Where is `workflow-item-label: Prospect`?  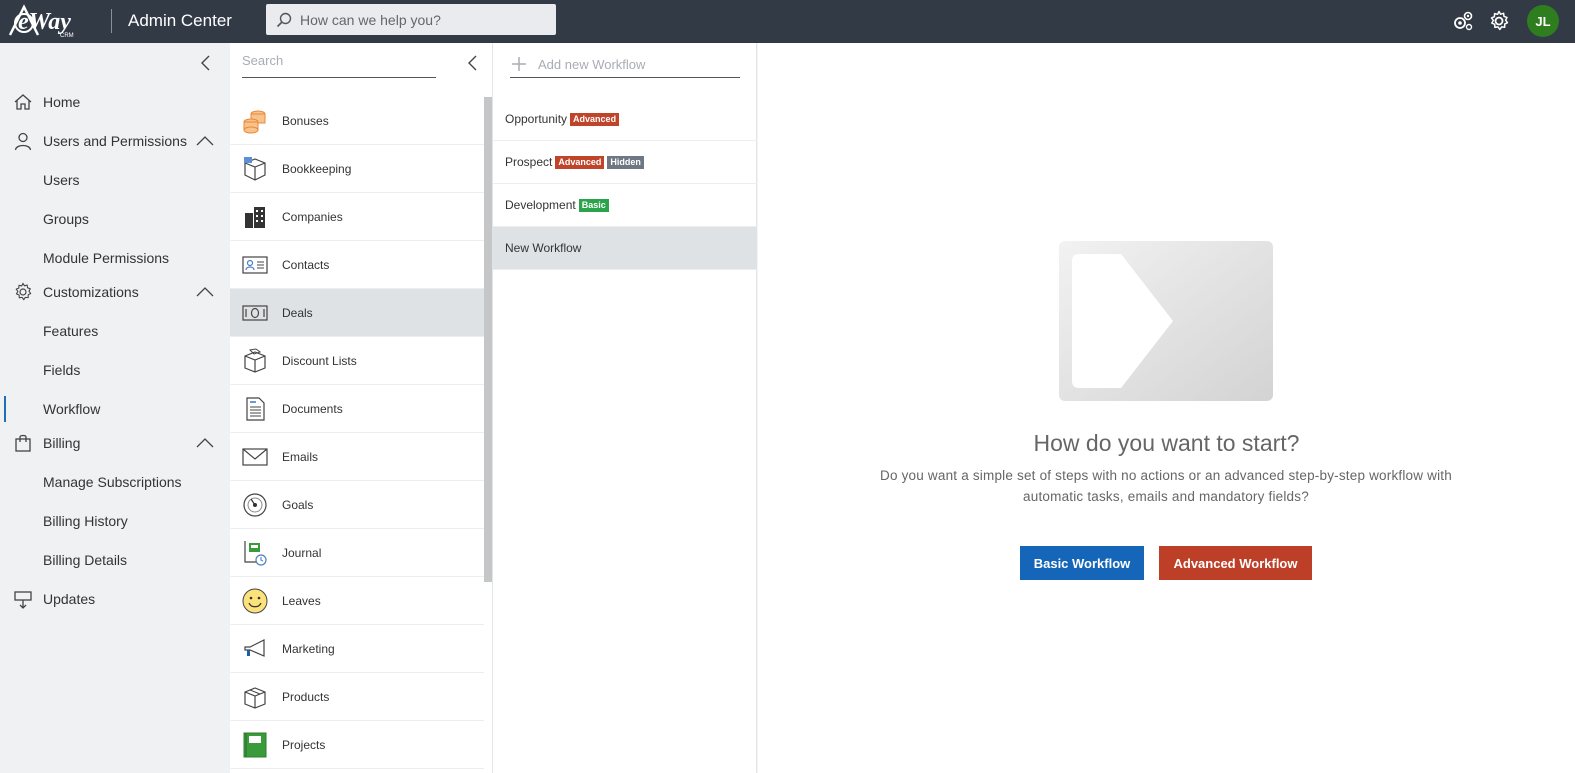 workflow-item-label: Prospect is located at coordinates (529, 162).